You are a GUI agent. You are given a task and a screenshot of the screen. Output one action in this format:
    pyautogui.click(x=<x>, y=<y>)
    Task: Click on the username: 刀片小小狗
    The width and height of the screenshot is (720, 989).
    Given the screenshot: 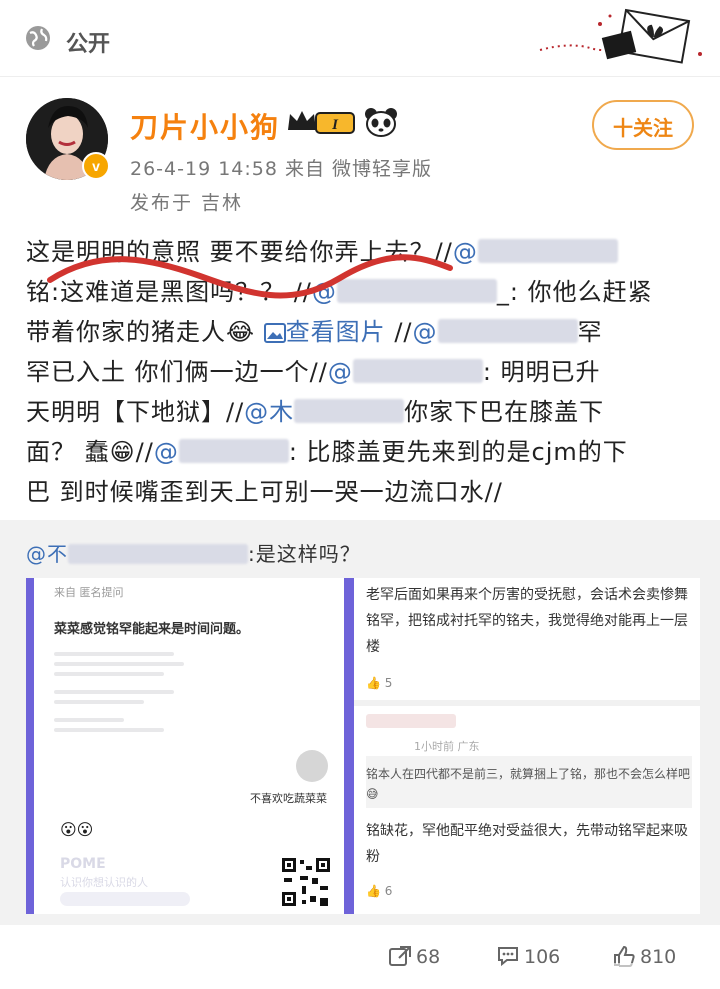 What is the action you would take?
    pyautogui.click(x=205, y=126)
    